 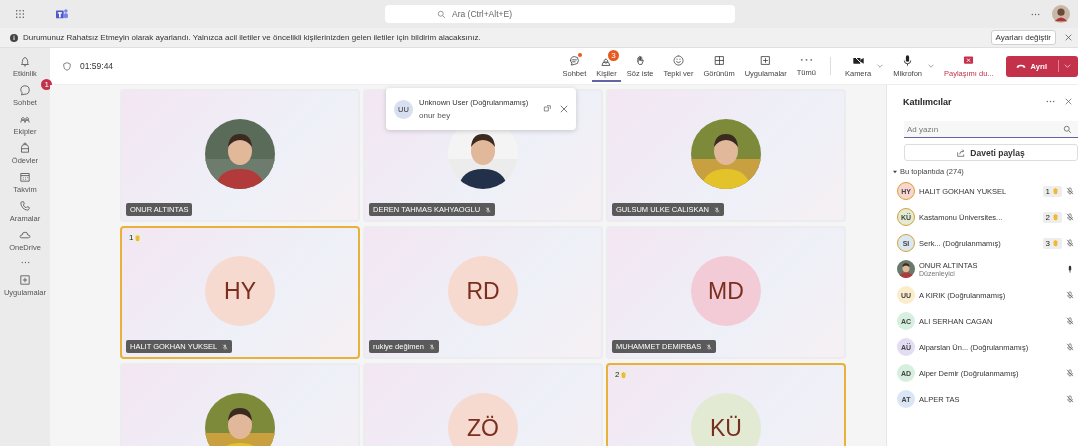 I want to click on notice-text: Durumunuz Rahatsız Etmeyin olarak ayarlandı. Yalnızca acil iletiler ve öncelikli kişilerinizden gelen iletiler için bildirim alacaksınız., so click(x=252, y=37).